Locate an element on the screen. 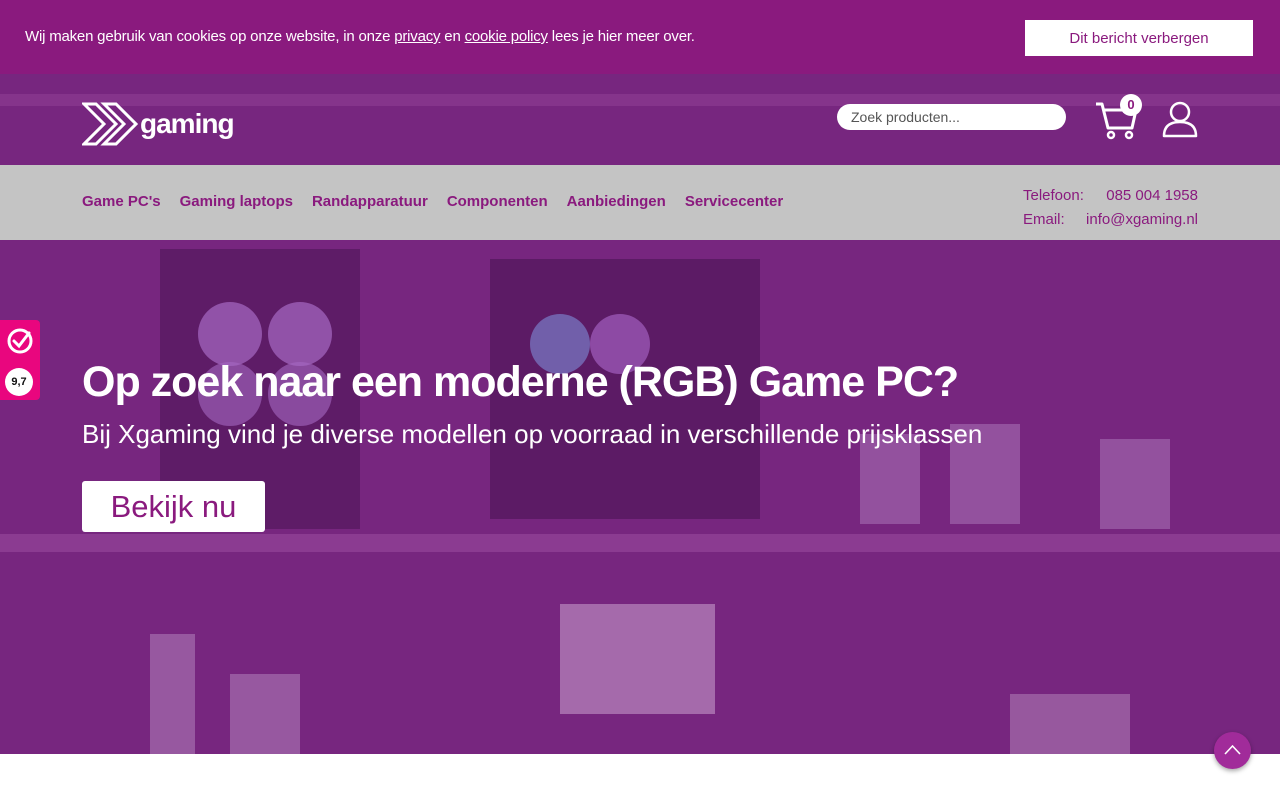  contact-phone-row: Telefoon: 085 004 1958 is located at coordinates (1110, 195).